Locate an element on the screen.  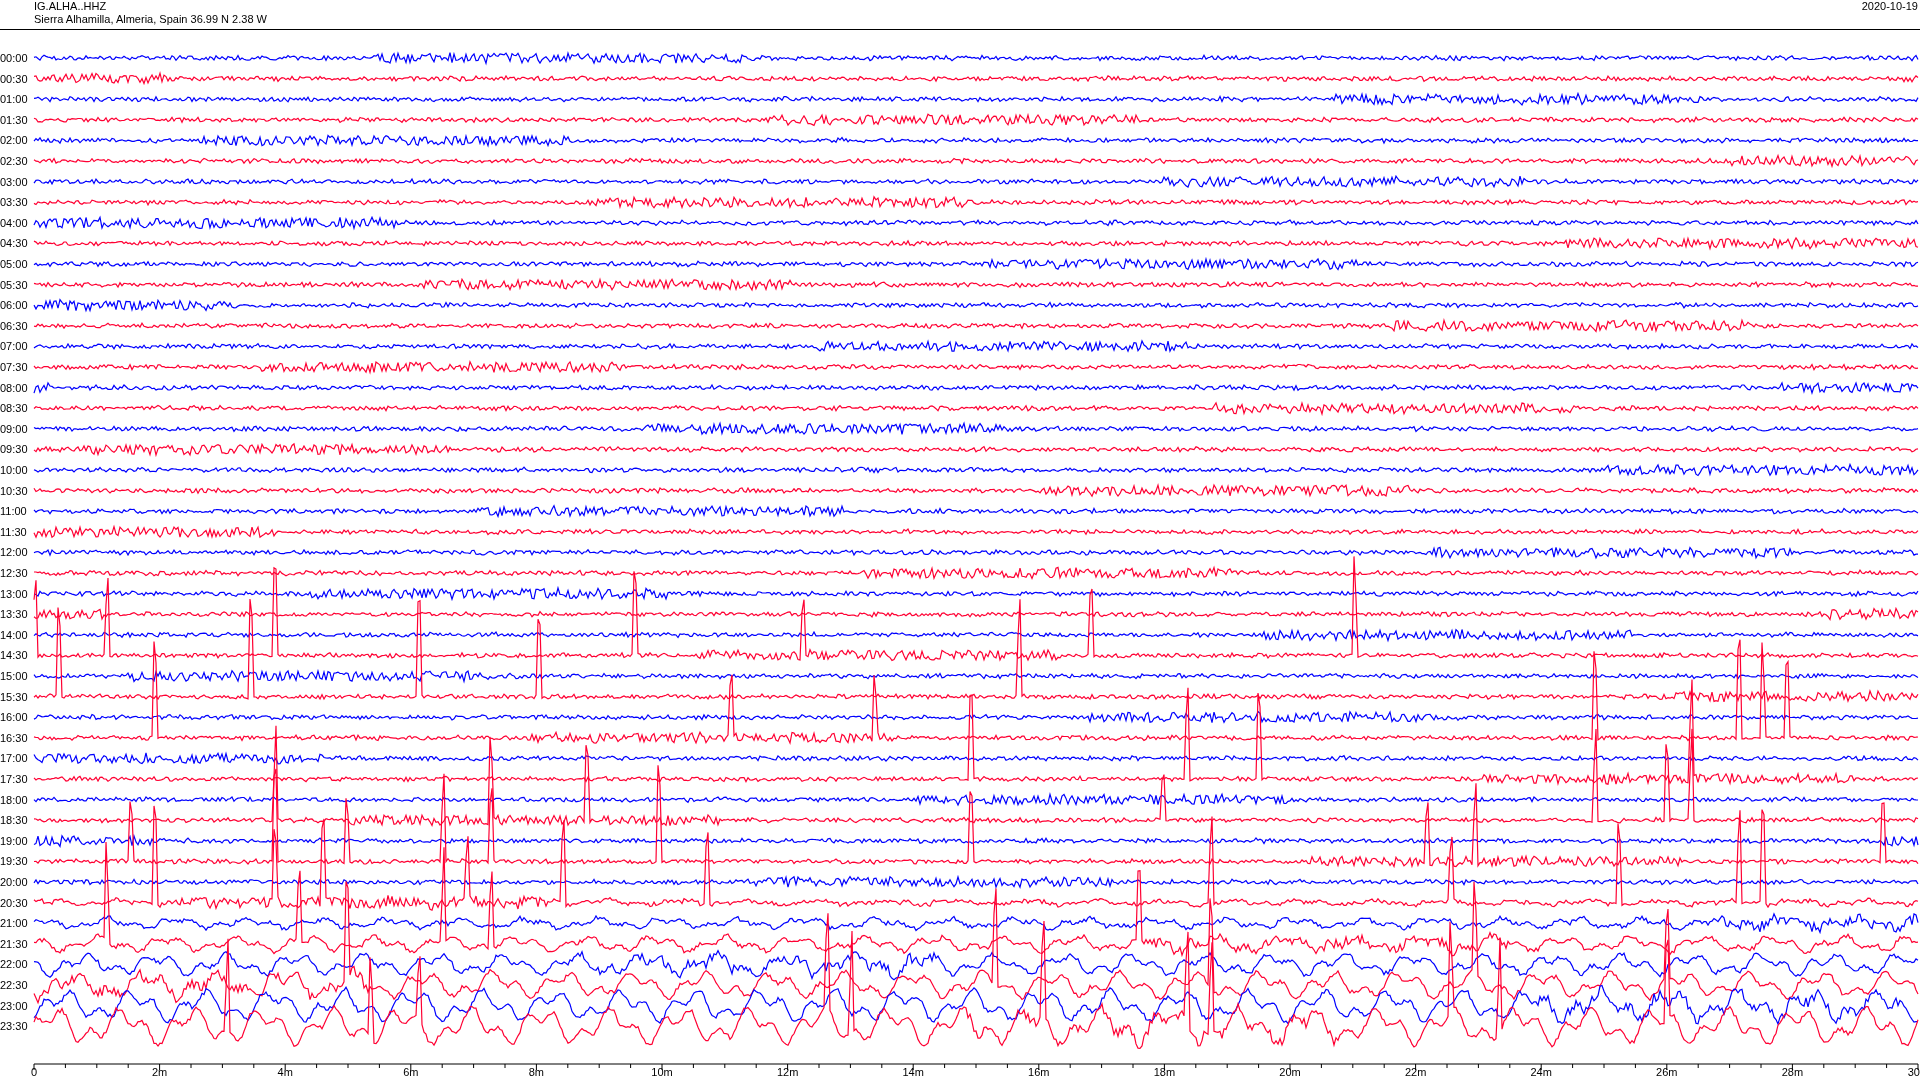
time-label: 17:00 is located at coordinates (14, 758).